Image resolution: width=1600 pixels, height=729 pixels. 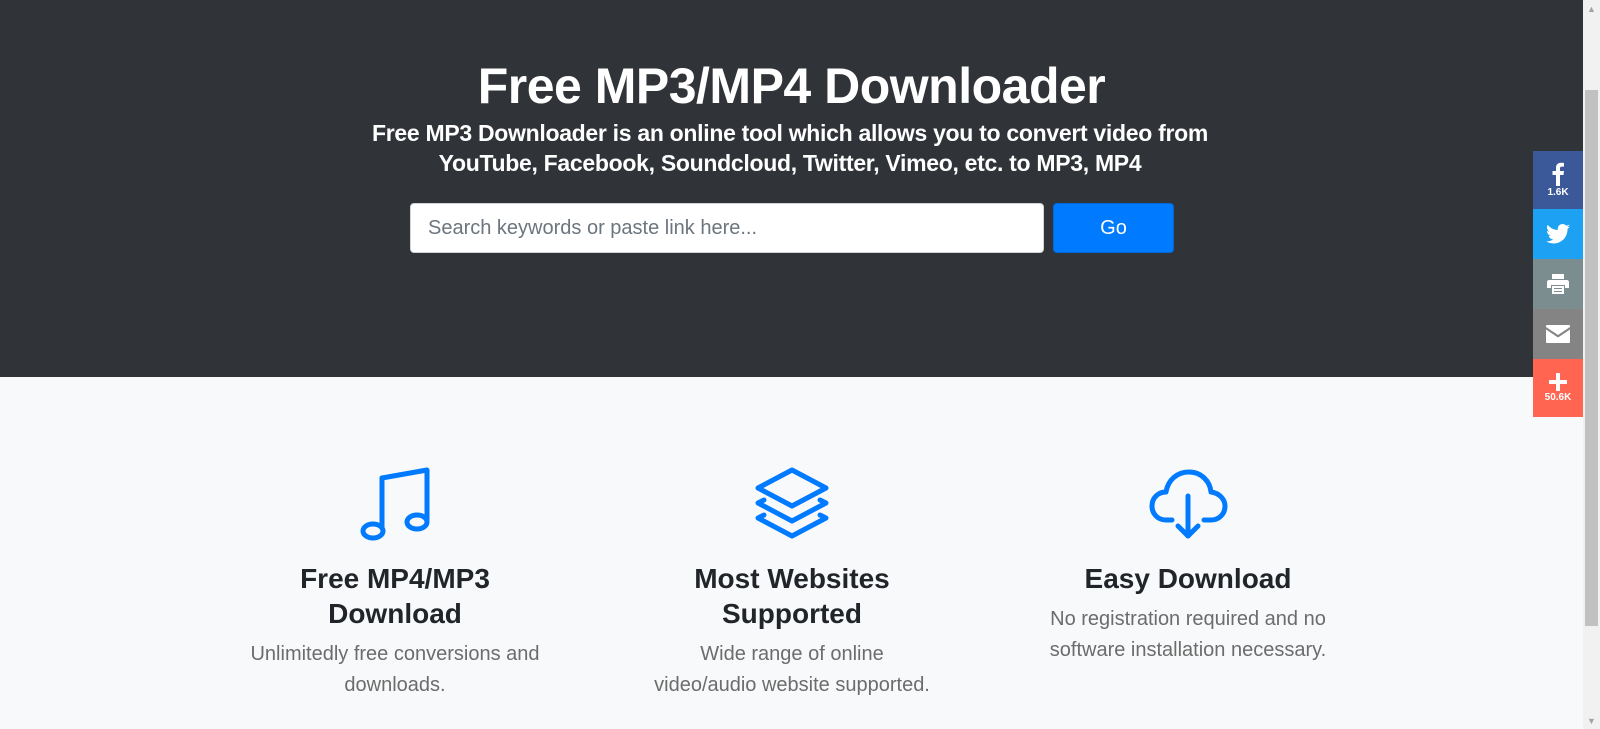 What do you see at coordinates (792, 504) in the screenshot?
I see `layers-icon` at bounding box center [792, 504].